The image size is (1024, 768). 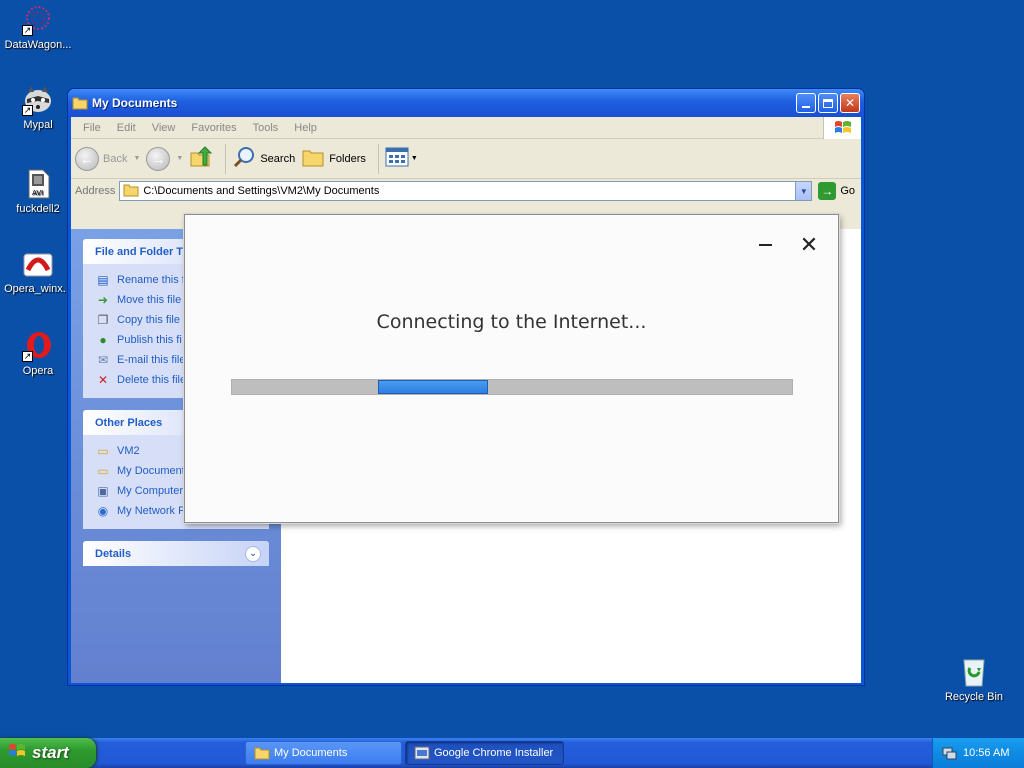 What do you see at coordinates (949, 753) in the screenshot?
I see `network-tray-icon` at bounding box center [949, 753].